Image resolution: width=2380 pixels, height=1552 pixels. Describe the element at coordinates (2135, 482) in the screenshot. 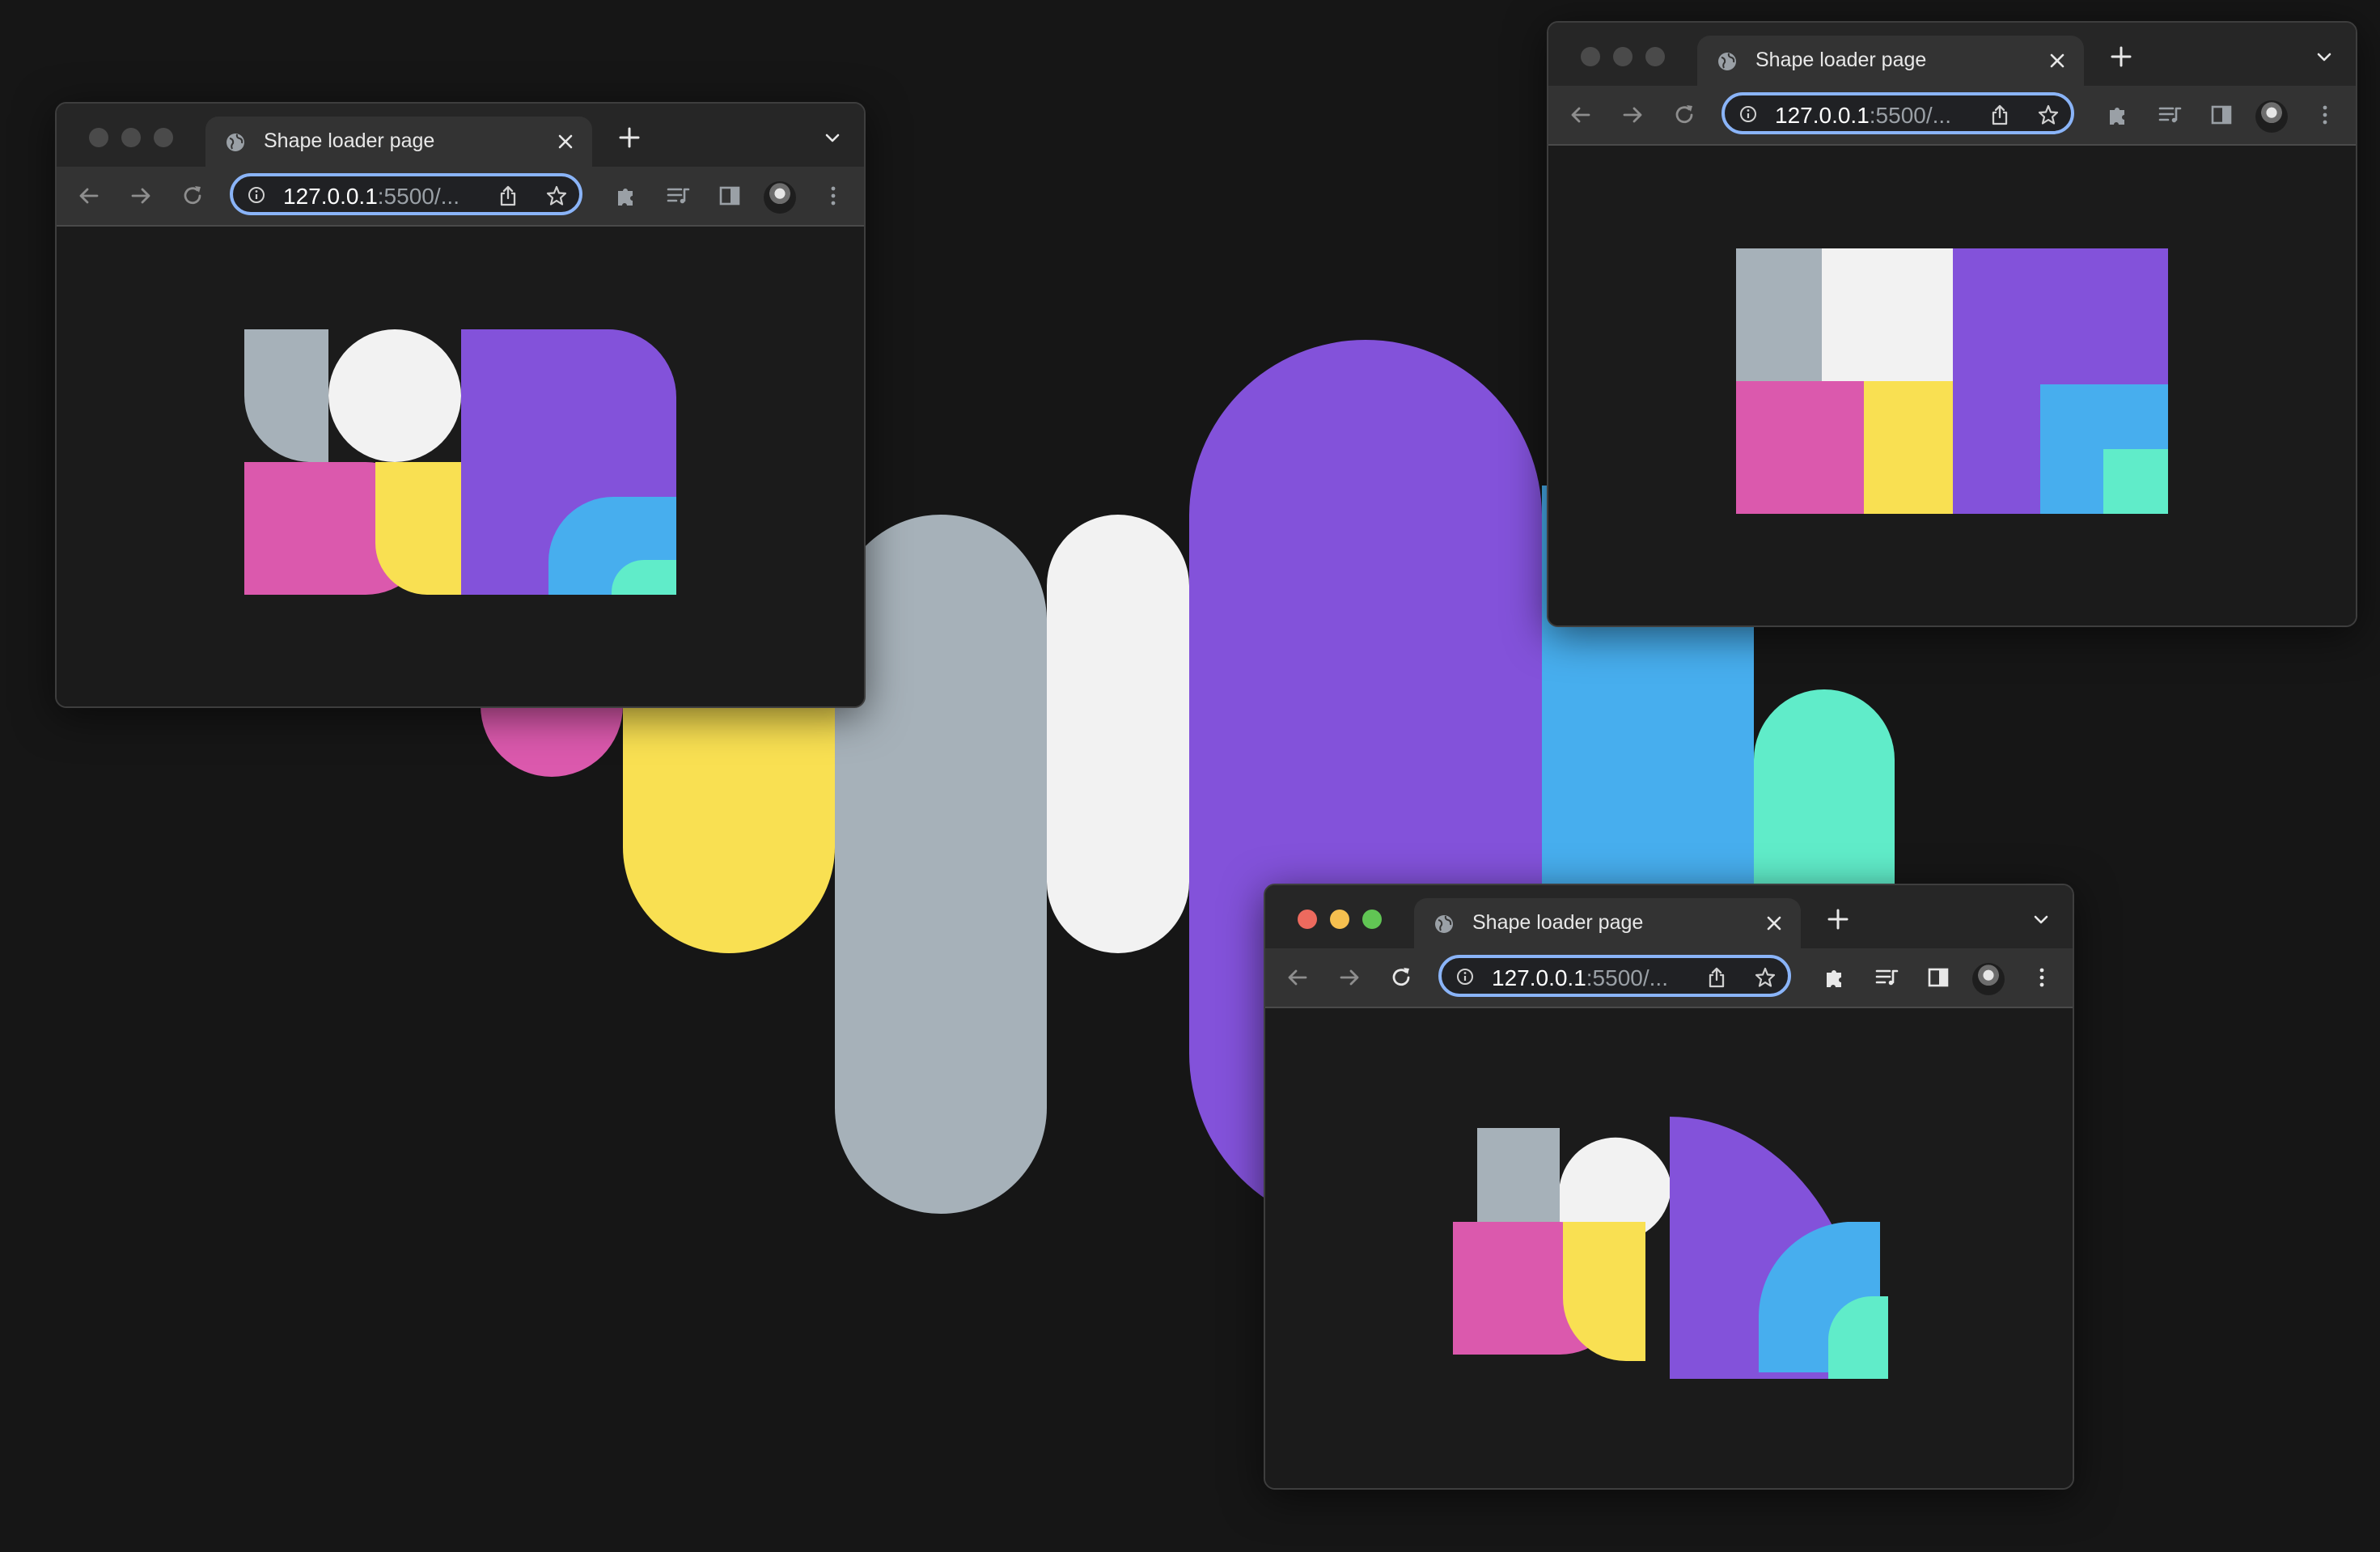

I see `shape-teal` at that location.